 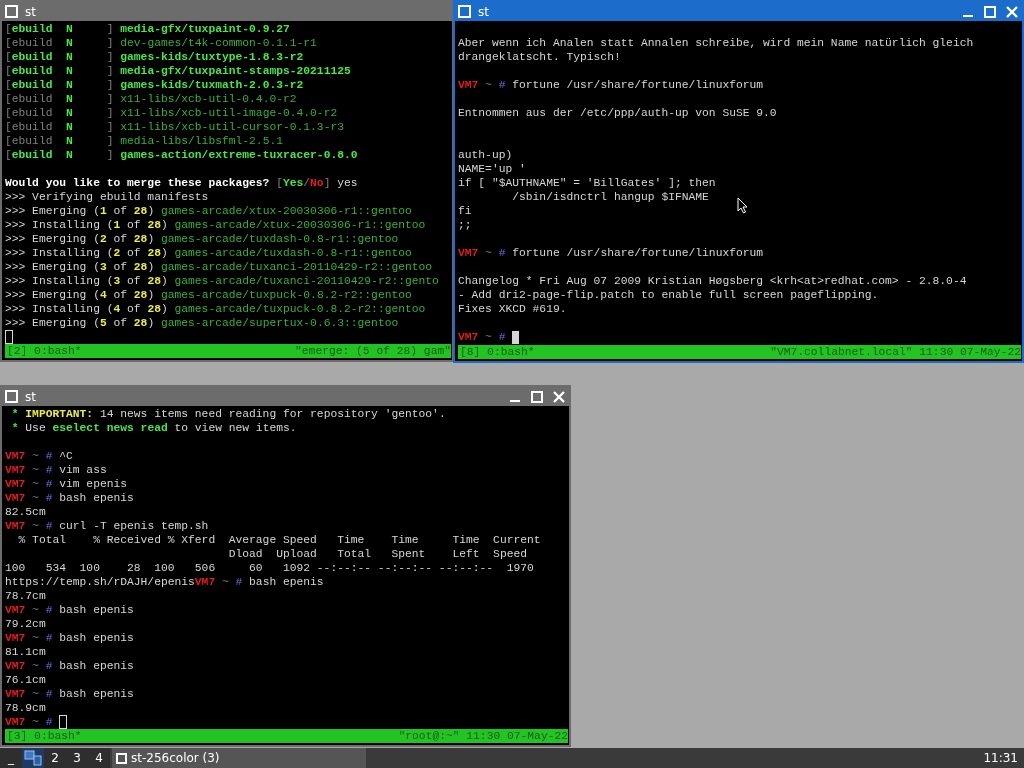 I want to click on terminal-line: [ebuild N ] games-kids/tuxtype-1.8.3-r2, so click(x=154, y=57).